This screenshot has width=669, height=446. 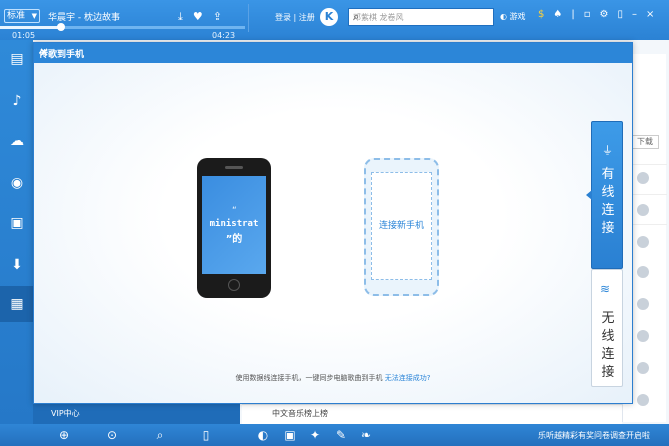 What do you see at coordinates (64, 435) in the screenshot?
I see `add-icon: ⊕` at bounding box center [64, 435].